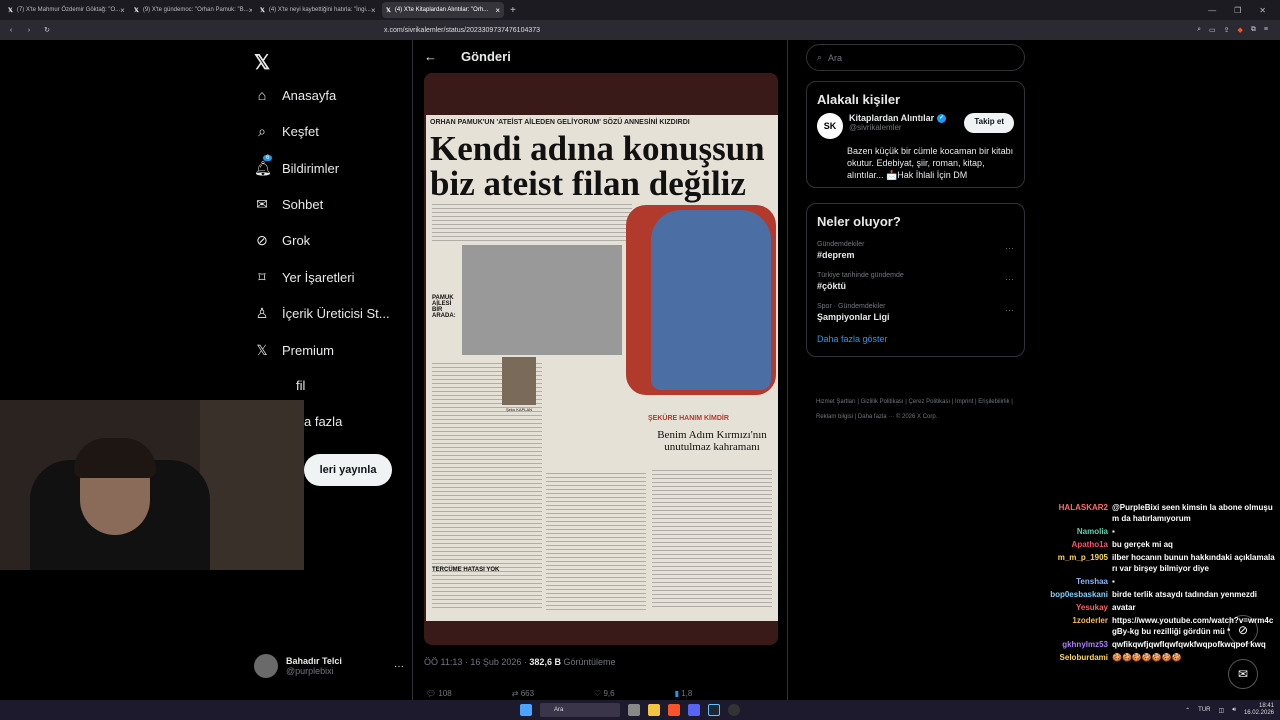 Image resolution: width=1280 pixels, height=720 pixels. Describe the element at coordinates (860, 275) in the screenshot. I see `trend-category: Türkiye tarihinde gündemde` at that location.